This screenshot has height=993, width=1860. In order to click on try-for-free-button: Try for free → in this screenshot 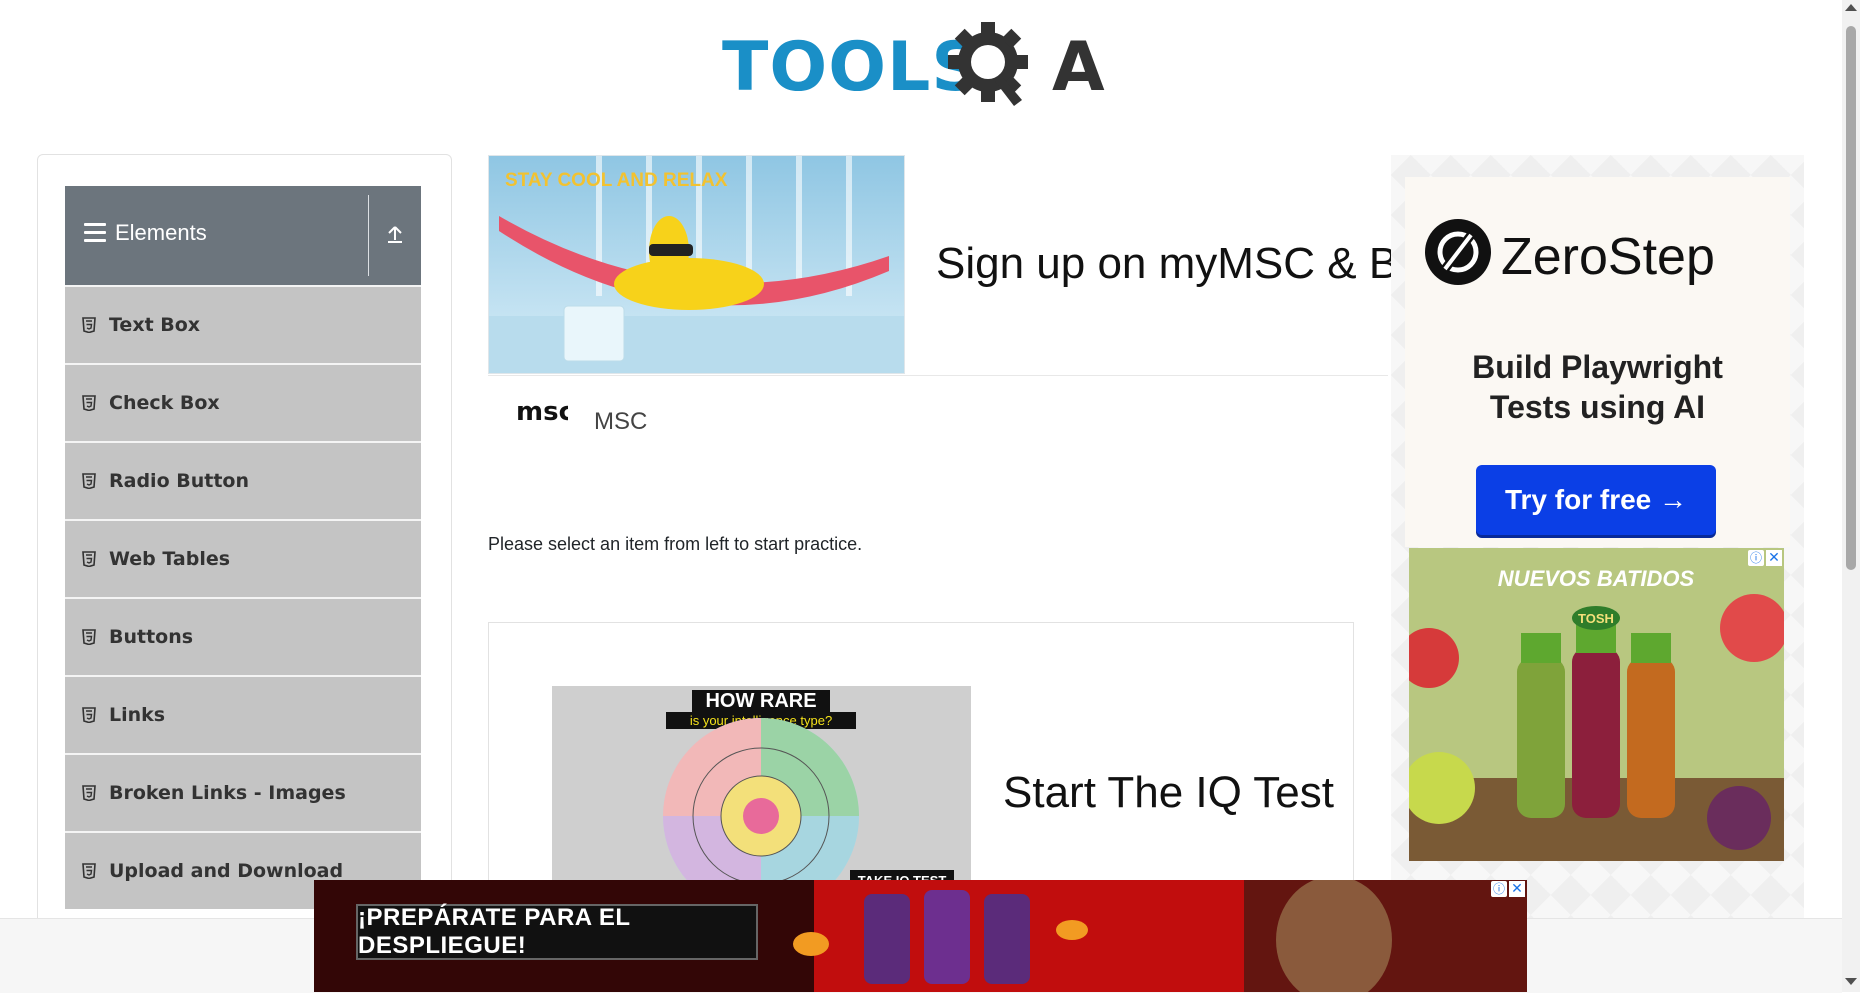, I will do `click(1596, 500)`.